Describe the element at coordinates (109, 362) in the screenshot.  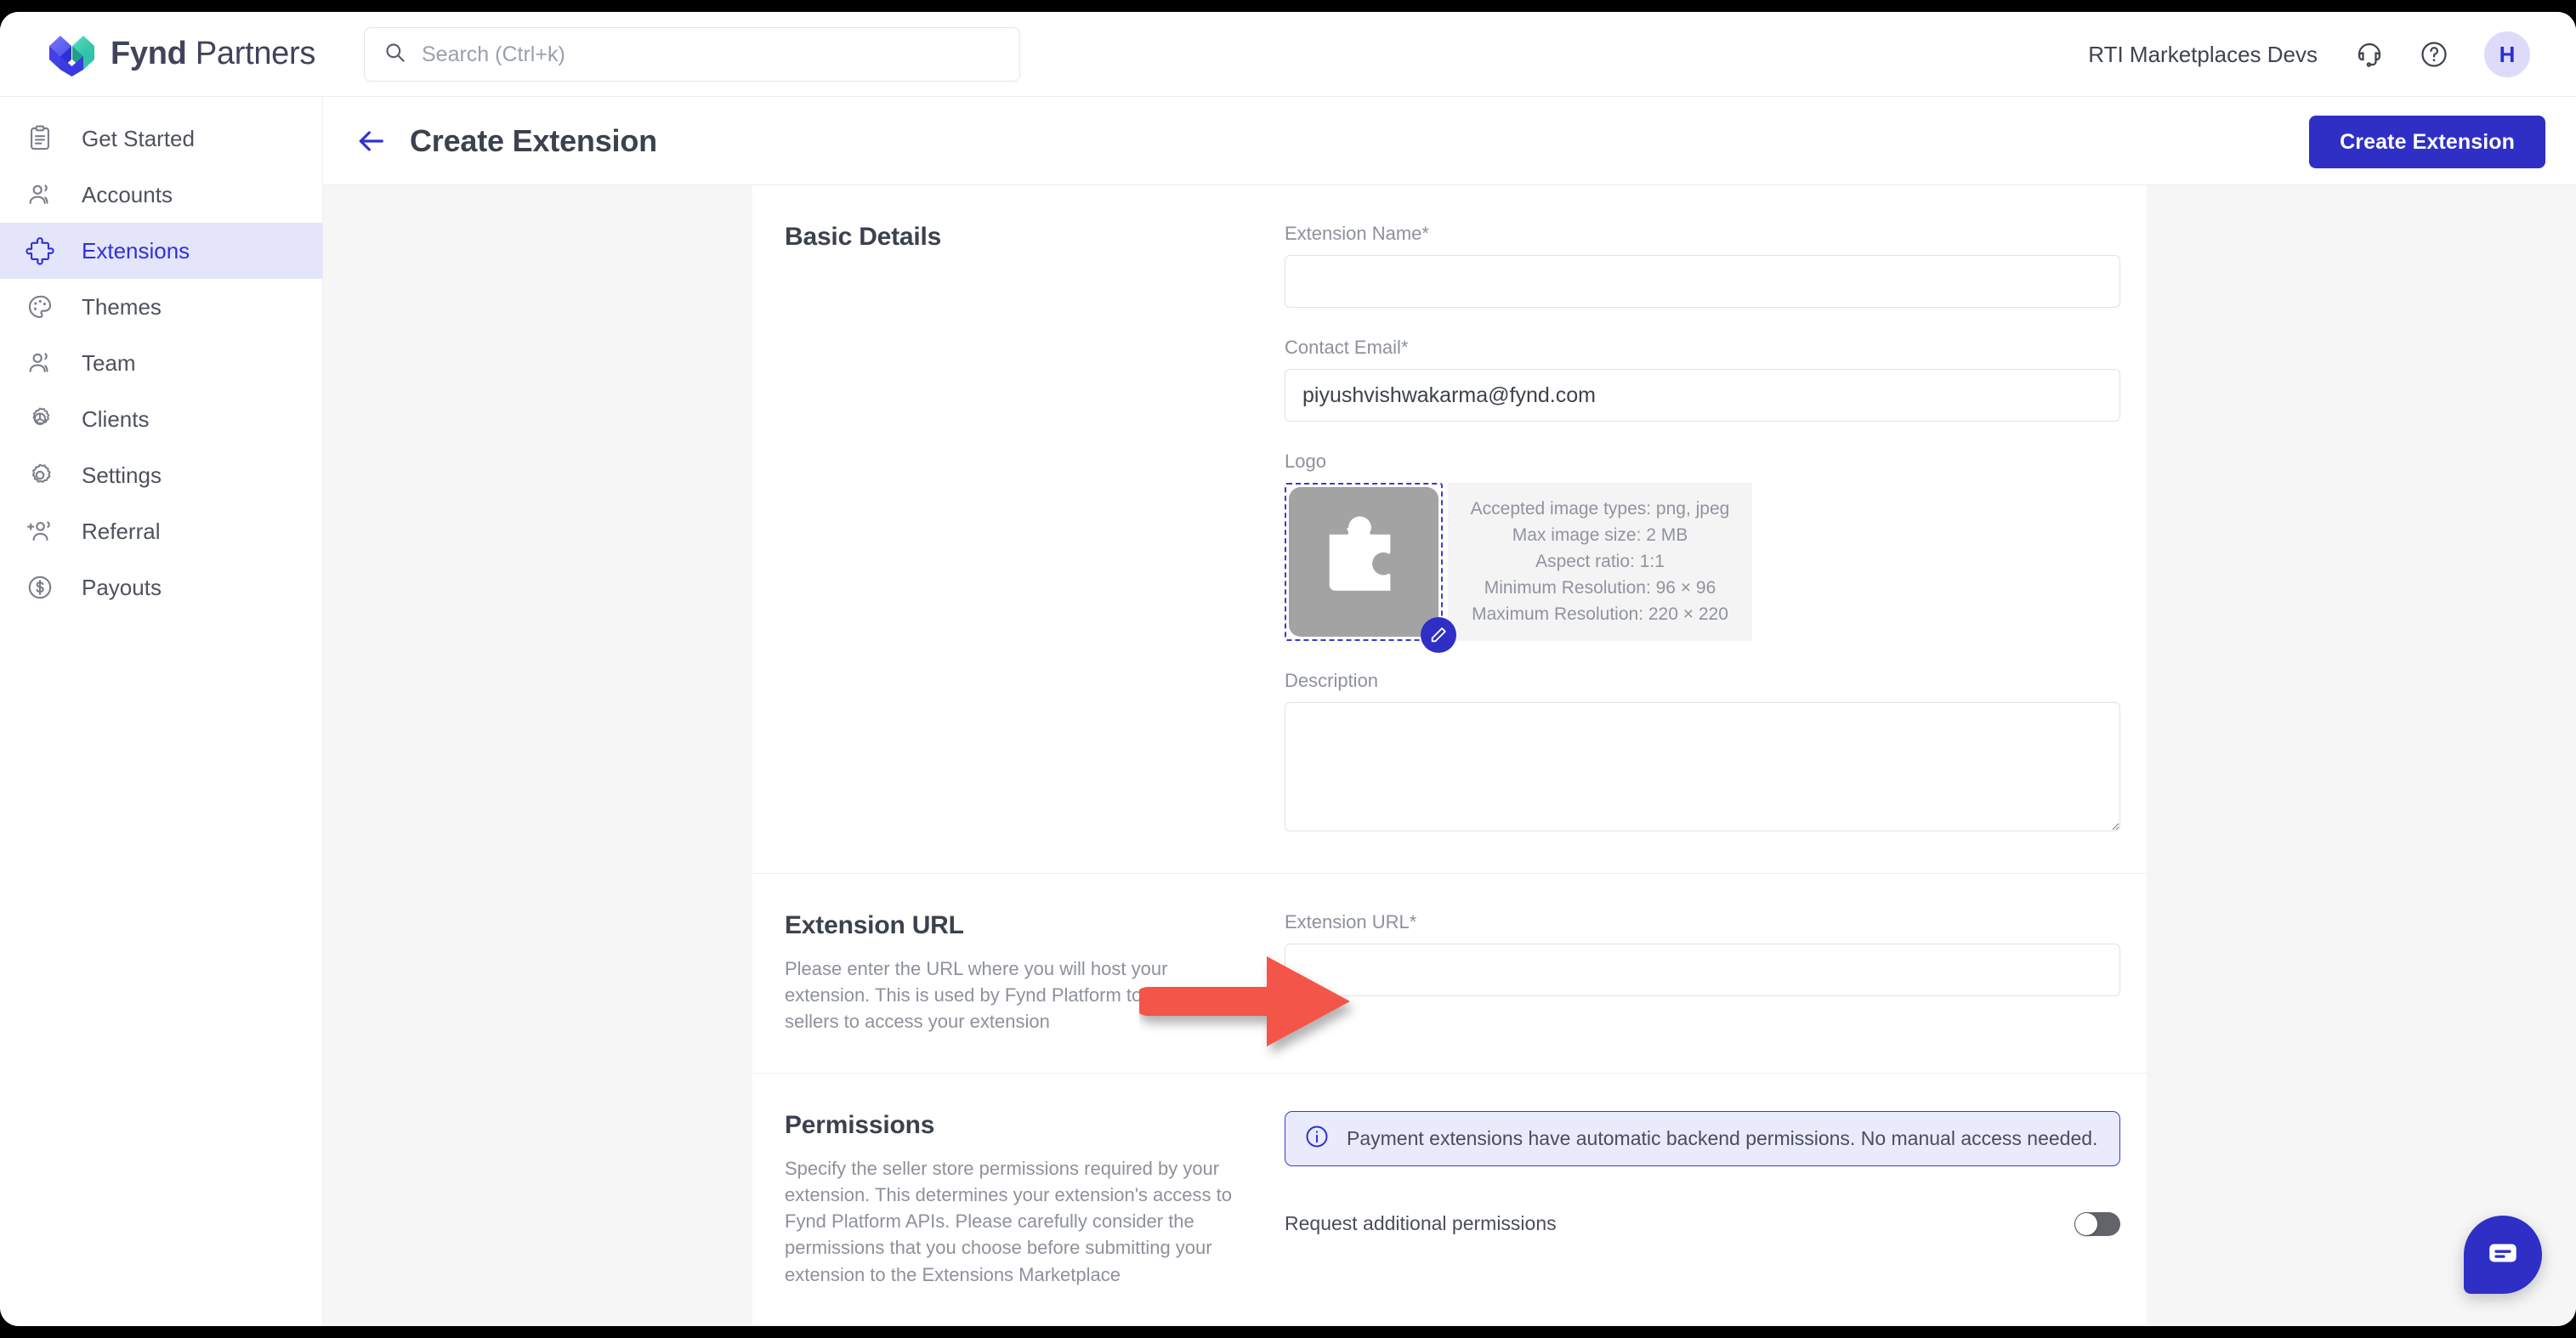
I see `sidebar-item-label: Team` at that location.